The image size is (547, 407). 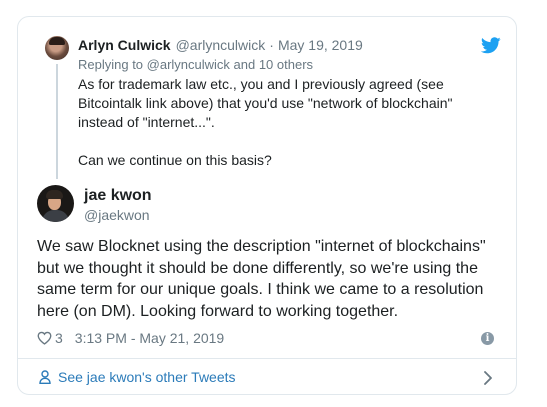 What do you see at coordinates (45, 377) in the screenshot?
I see `person-icon` at bounding box center [45, 377].